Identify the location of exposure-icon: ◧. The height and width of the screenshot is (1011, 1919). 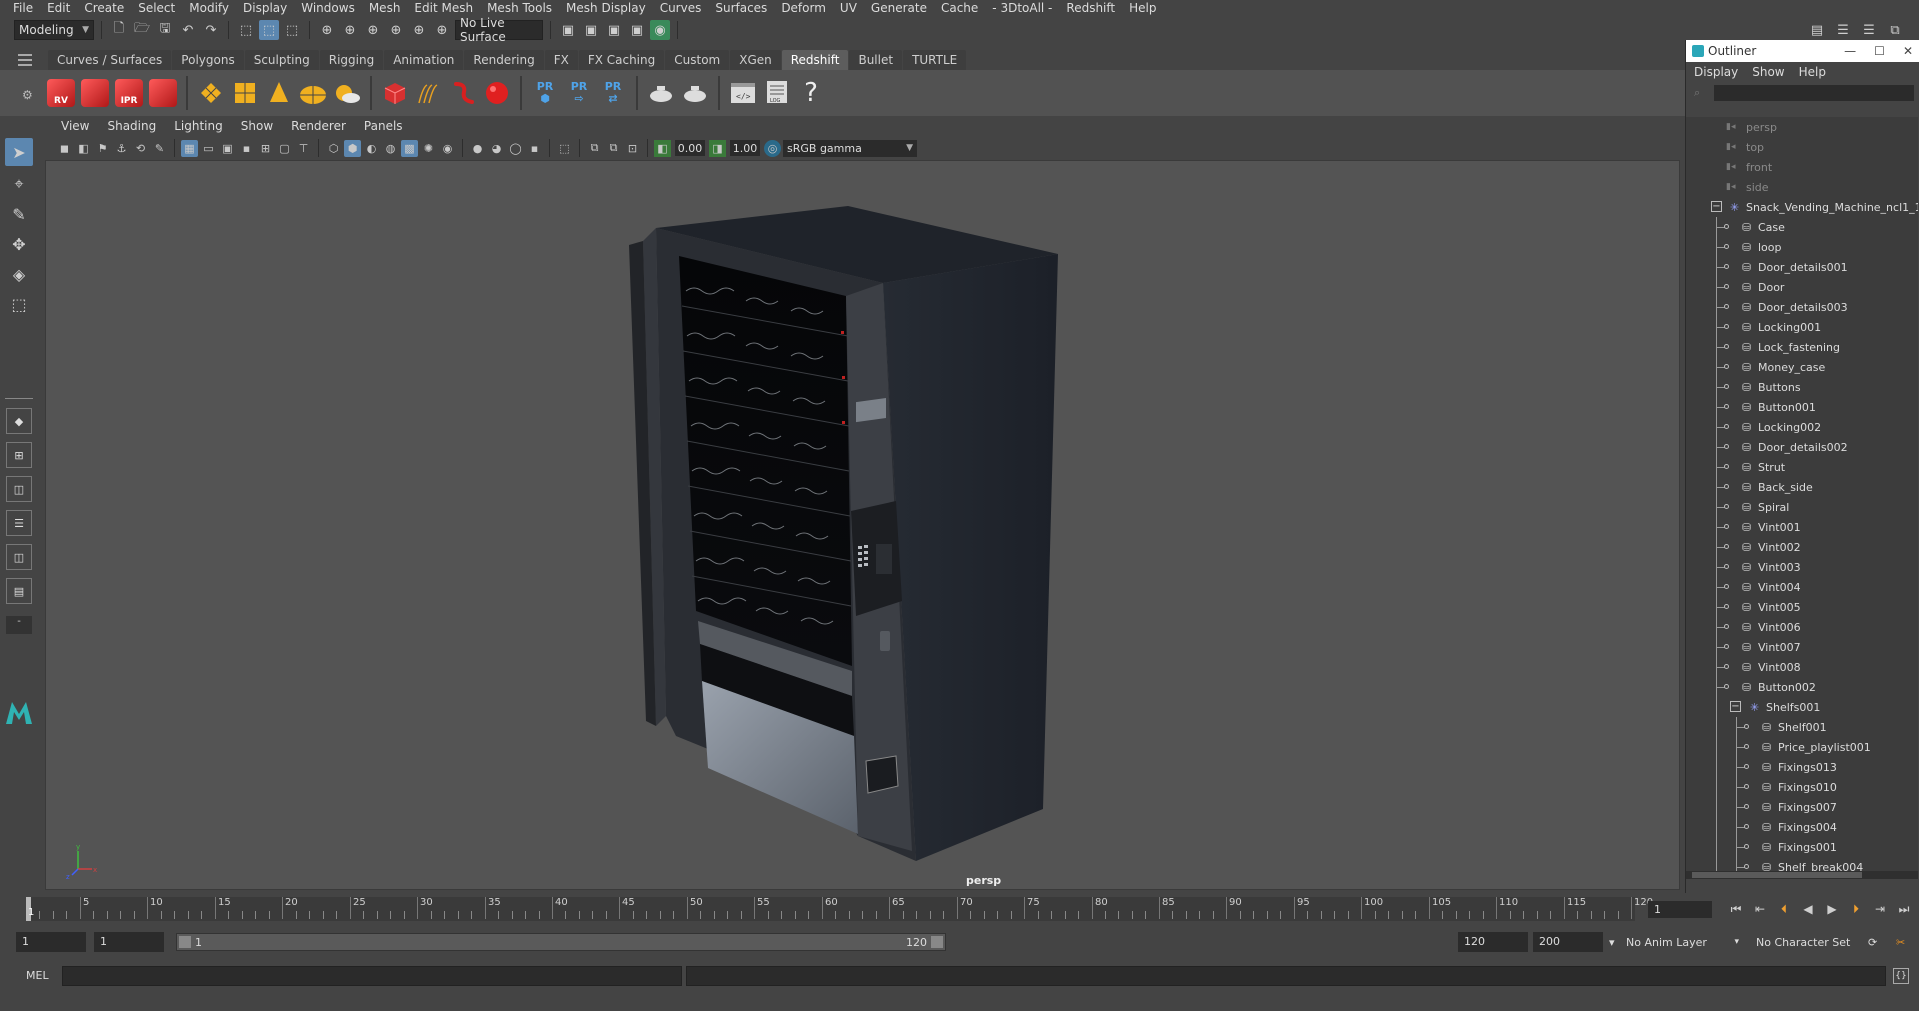
(662, 148).